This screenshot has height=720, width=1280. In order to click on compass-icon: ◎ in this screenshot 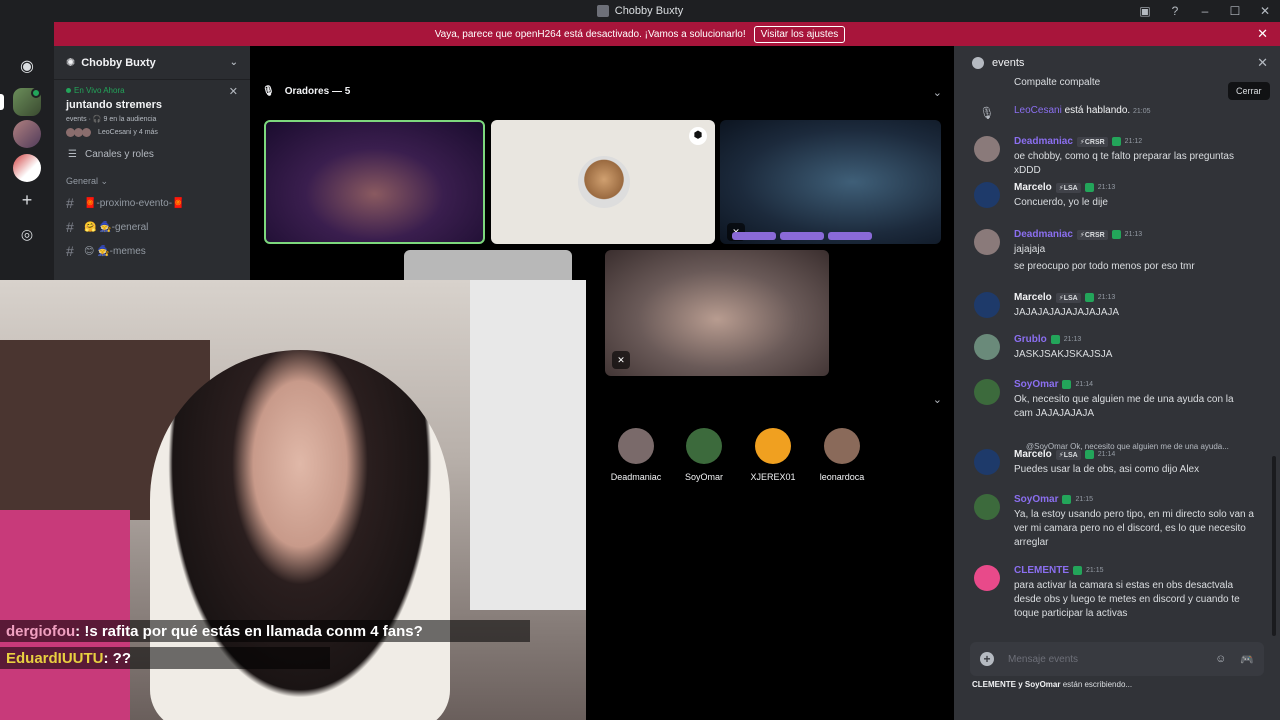, I will do `click(27, 234)`.